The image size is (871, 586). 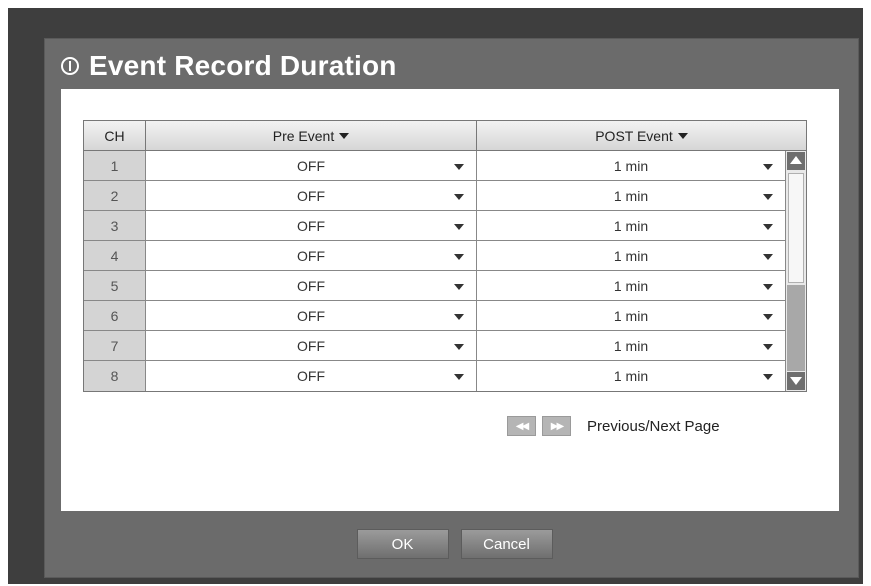 I want to click on column-header-ch: CH, so click(x=115, y=135).